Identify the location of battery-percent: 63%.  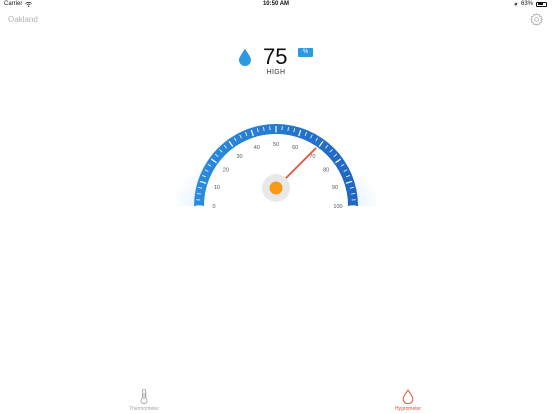
(526, 4).